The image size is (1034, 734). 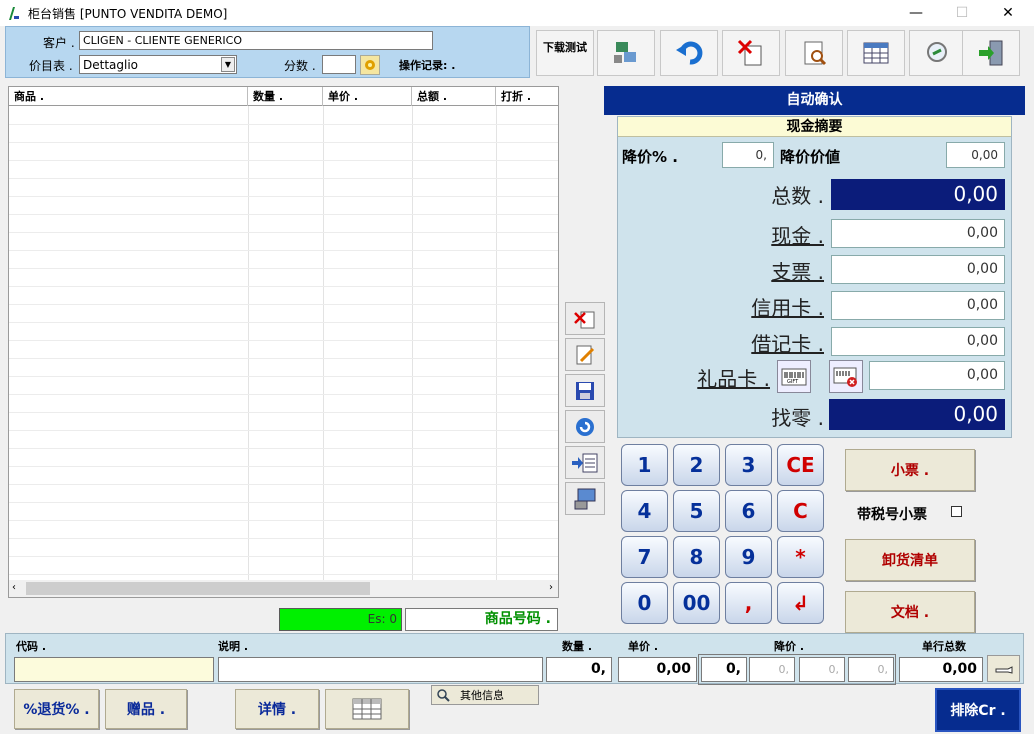 What do you see at coordinates (228, 64) in the screenshot?
I see `chevron-down-icon: ▼` at bounding box center [228, 64].